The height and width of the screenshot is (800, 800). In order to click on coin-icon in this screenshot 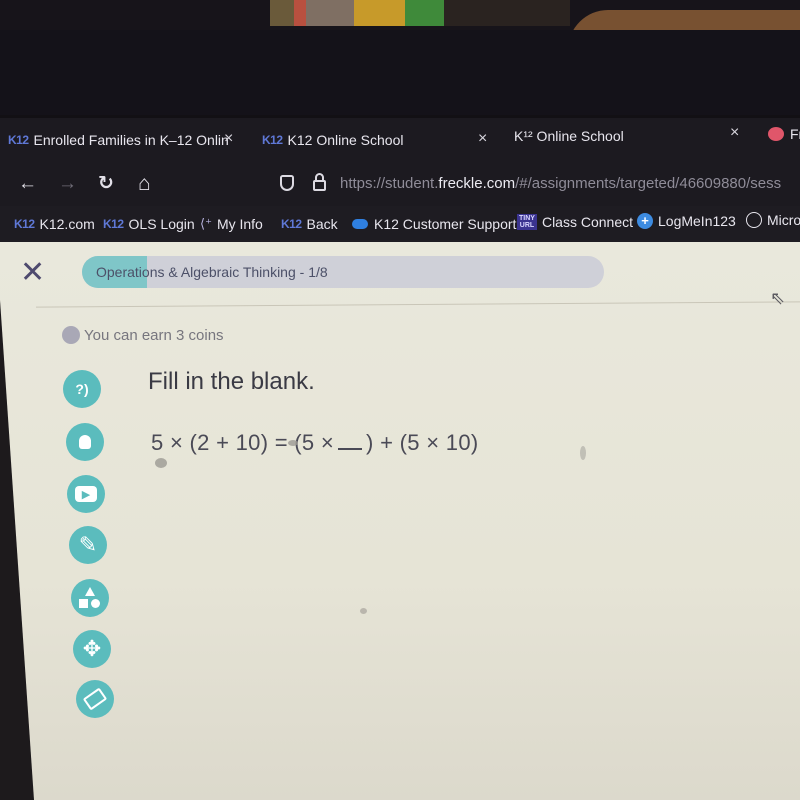, I will do `click(71, 335)`.